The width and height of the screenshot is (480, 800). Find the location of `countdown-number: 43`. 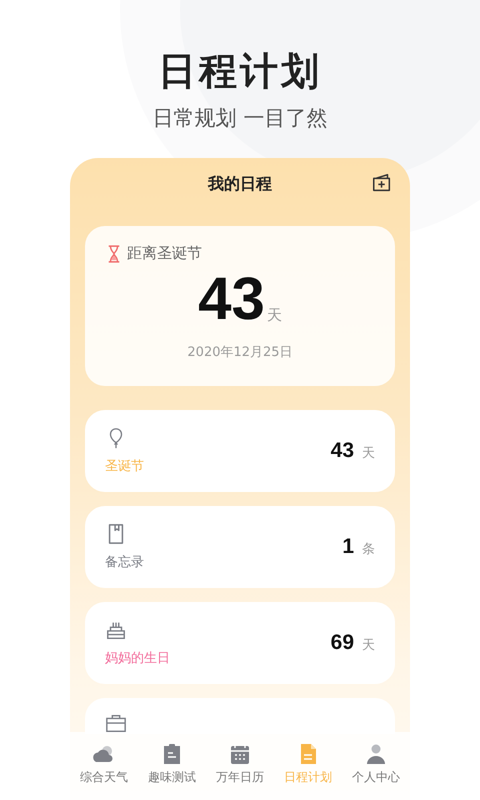

countdown-number: 43 is located at coordinates (231, 299).